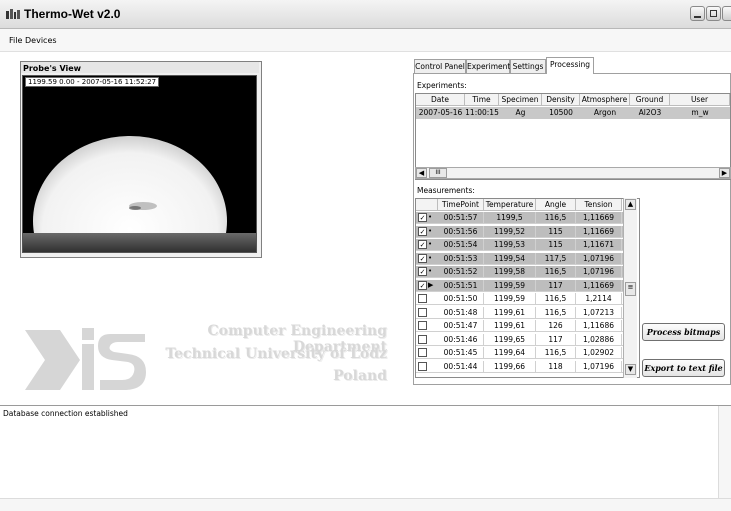 The height and width of the screenshot is (511, 731). I want to click on tab-processing: Processing, so click(570, 65).